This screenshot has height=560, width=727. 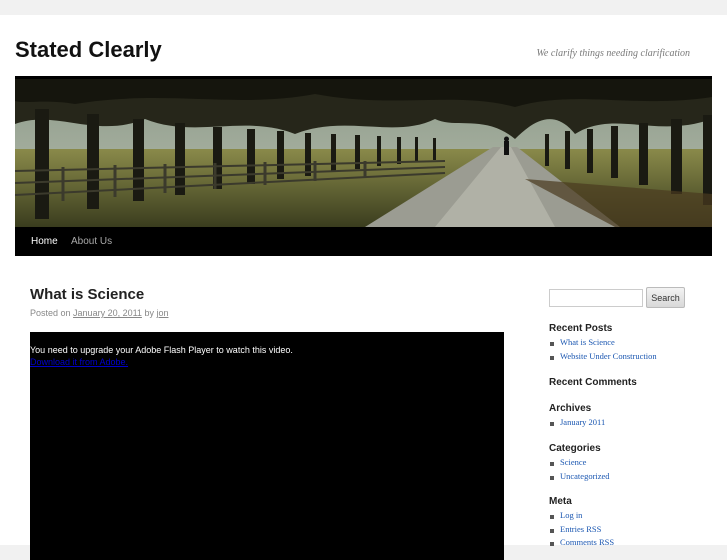 I want to click on nav-item-home: Home, so click(x=44, y=241).